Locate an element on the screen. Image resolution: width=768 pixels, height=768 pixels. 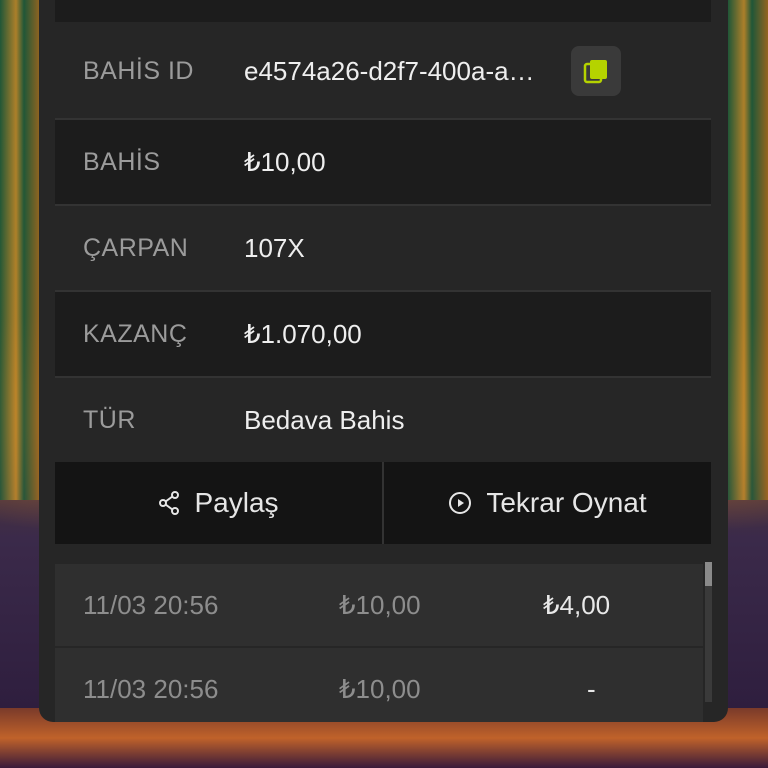
bet-id-label: BAHİS ID is located at coordinates (138, 70).